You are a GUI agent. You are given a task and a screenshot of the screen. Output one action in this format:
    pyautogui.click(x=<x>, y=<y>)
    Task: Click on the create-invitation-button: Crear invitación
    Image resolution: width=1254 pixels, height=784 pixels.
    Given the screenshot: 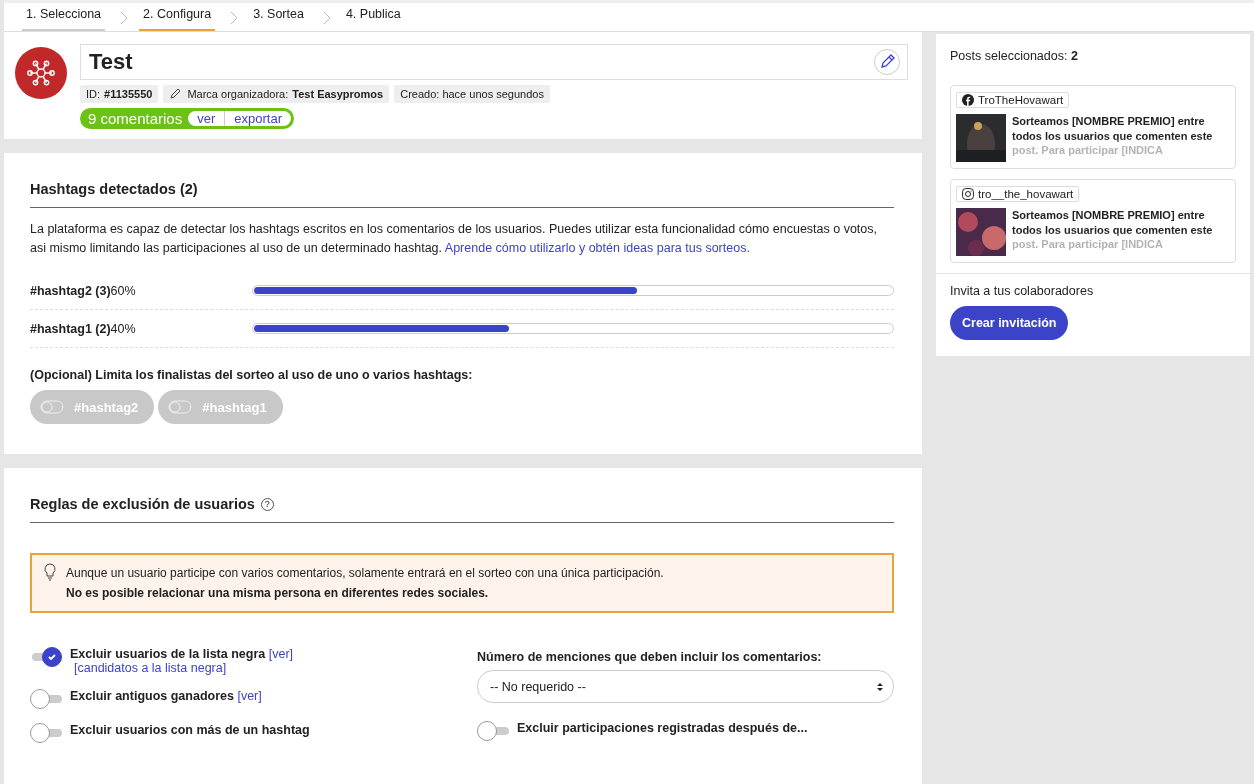 What is the action you would take?
    pyautogui.click(x=1009, y=323)
    